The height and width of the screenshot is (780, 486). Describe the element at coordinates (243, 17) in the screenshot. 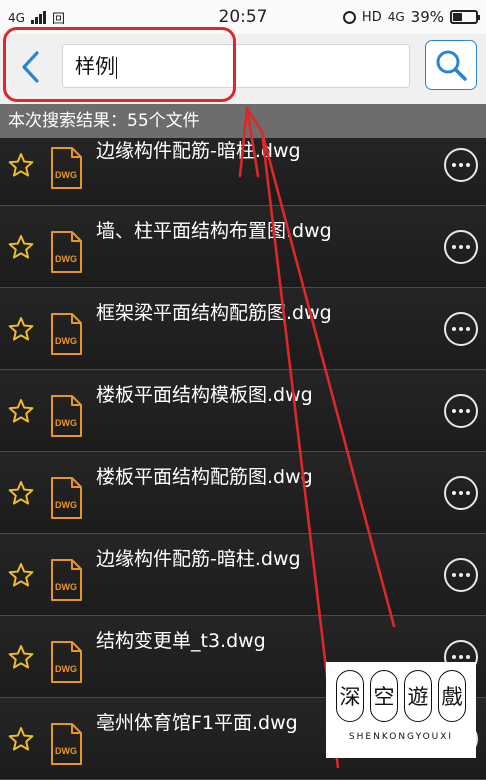

I see `status-bar: 4G 回 20:57 HD 4G 39%` at that location.